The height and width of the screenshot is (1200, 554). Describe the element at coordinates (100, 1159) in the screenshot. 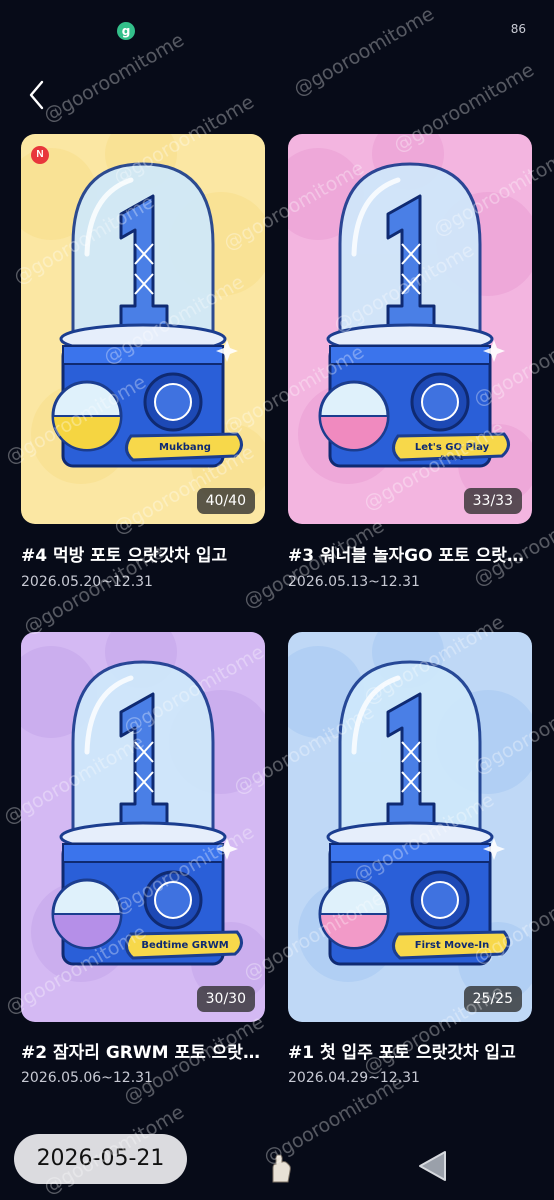

I see `date-chip: 2026-05-21` at that location.